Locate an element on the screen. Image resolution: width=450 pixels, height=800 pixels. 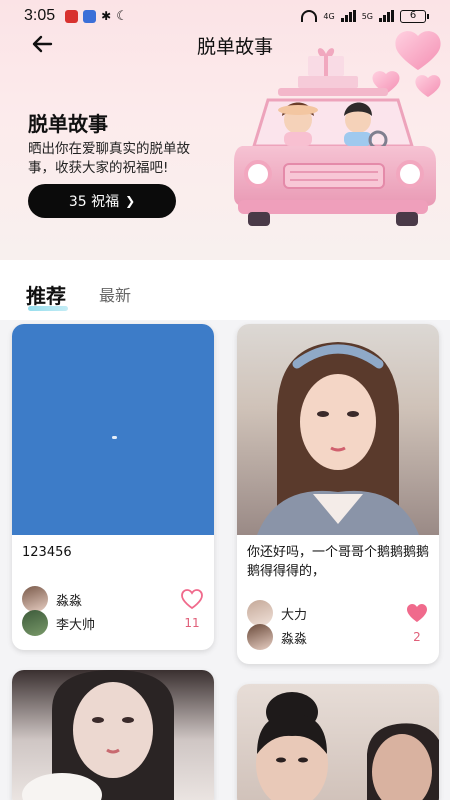
story-user: 李大帅 is located at coordinates (58, 623).